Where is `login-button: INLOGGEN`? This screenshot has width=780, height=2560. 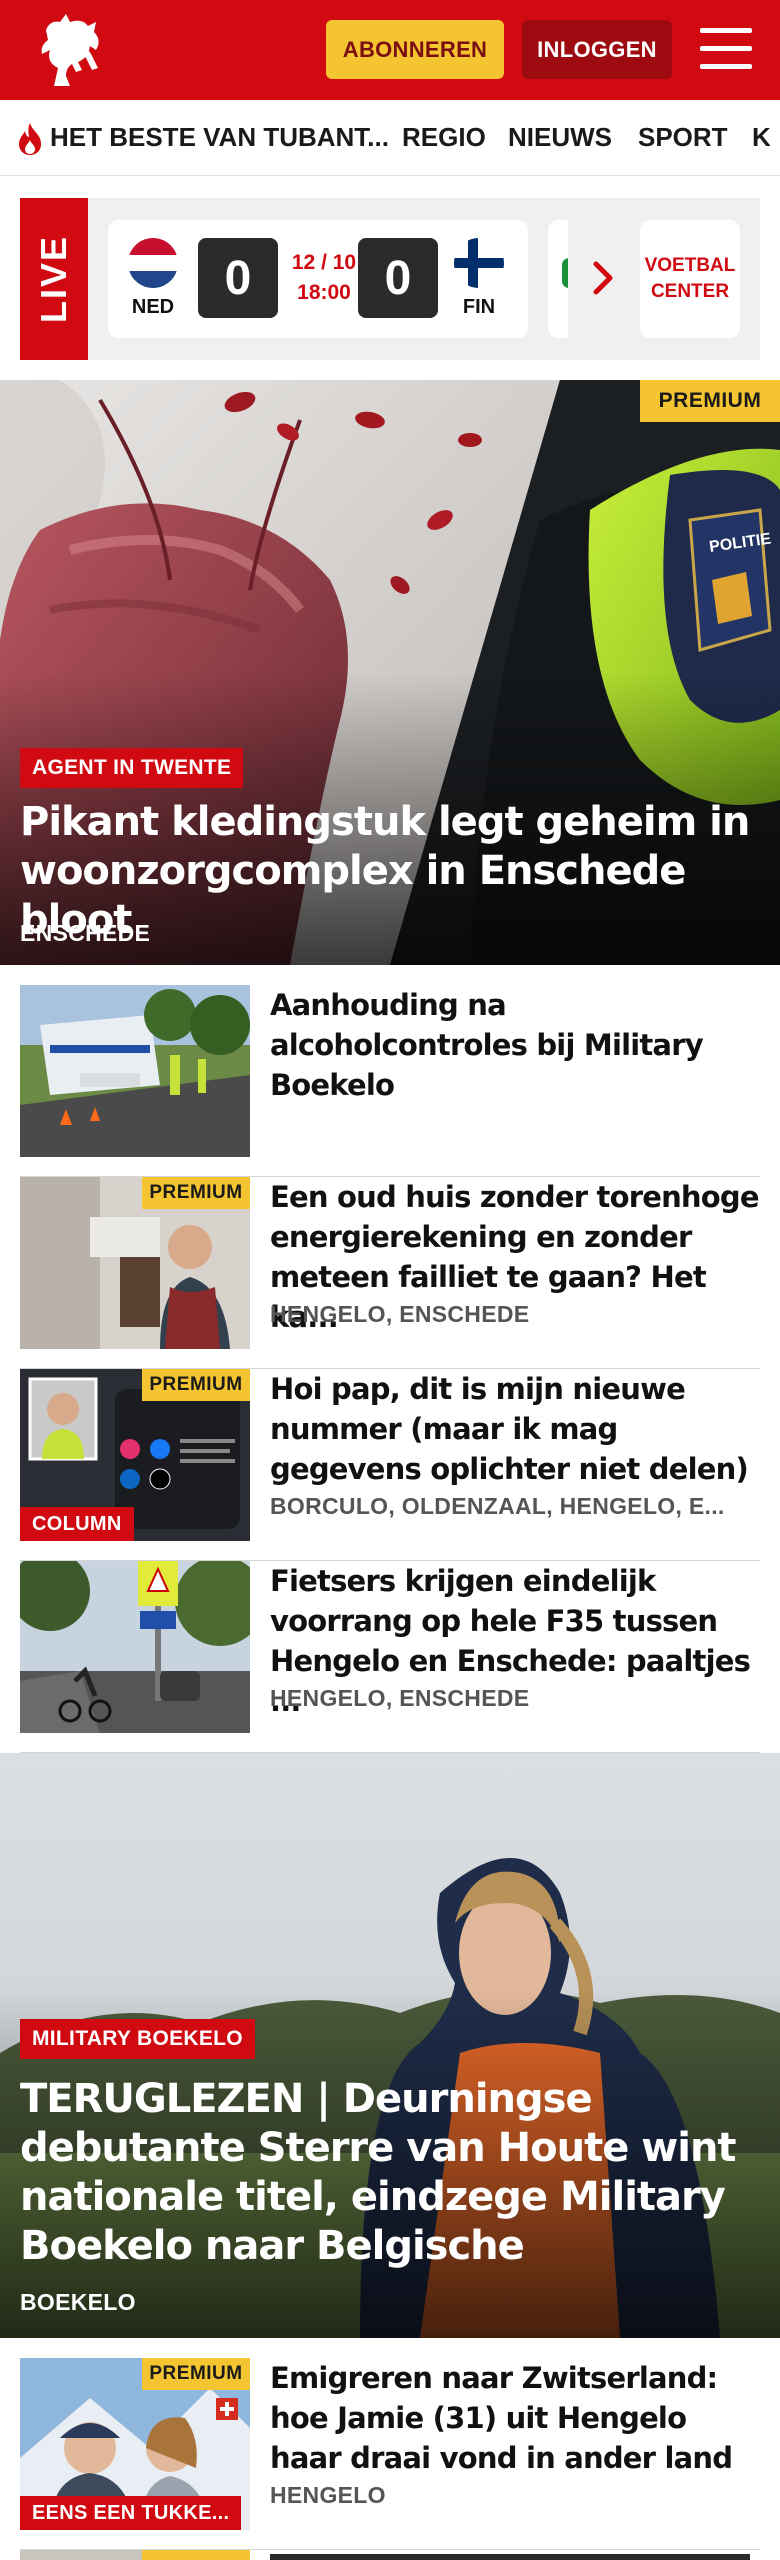
login-button: INLOGGEN is located at coordinates (597, 49).